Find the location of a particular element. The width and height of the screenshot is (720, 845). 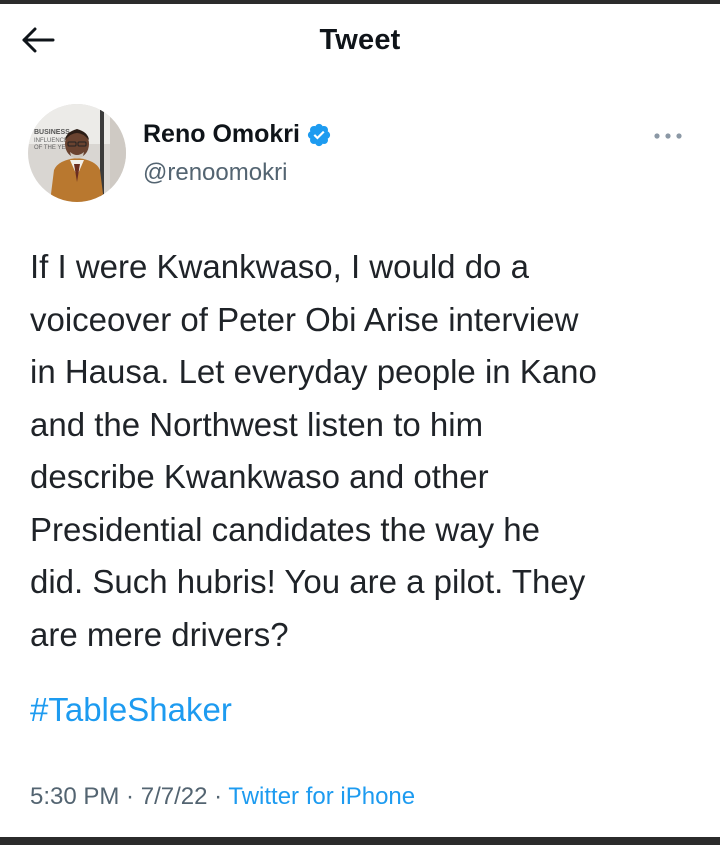

tweet-source-link: Twitter for iPhone is located at coordinates (321, 796).